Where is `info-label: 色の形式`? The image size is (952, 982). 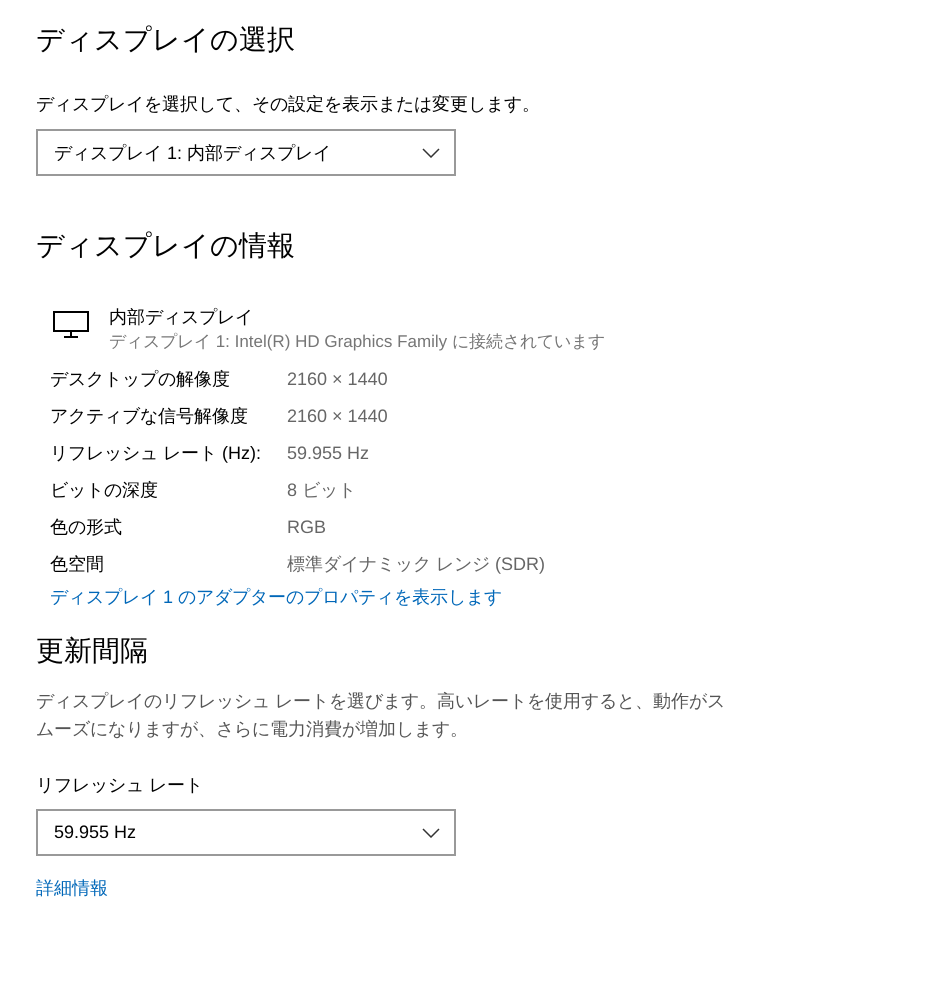 info-label: 色の形式 is located at coordinates (86, 527).